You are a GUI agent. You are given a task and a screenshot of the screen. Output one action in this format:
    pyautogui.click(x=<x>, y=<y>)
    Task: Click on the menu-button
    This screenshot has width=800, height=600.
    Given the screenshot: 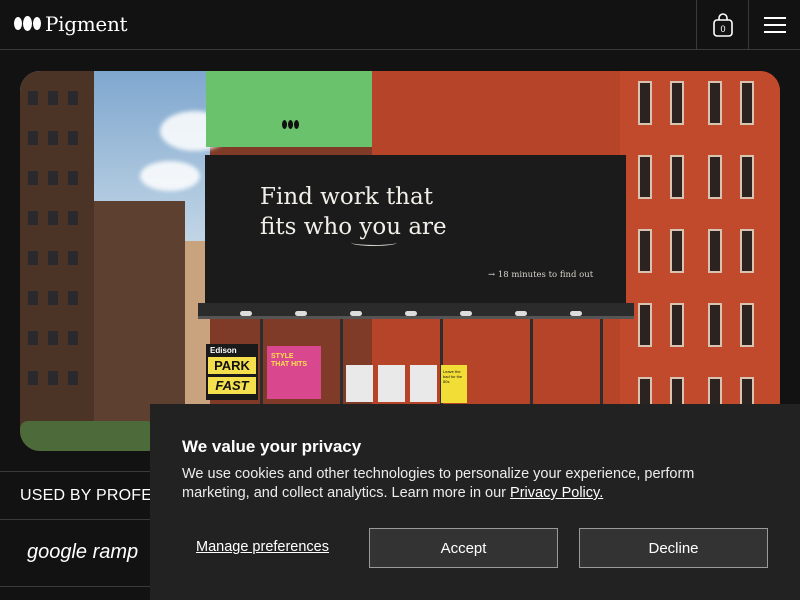 What is the action you would take?
    pyautogui.click(x=774, y=25)
    